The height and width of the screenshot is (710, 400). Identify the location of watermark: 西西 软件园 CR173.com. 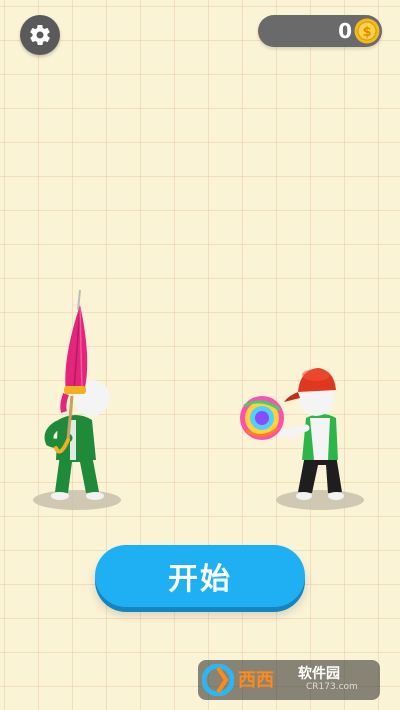
(289, 680).